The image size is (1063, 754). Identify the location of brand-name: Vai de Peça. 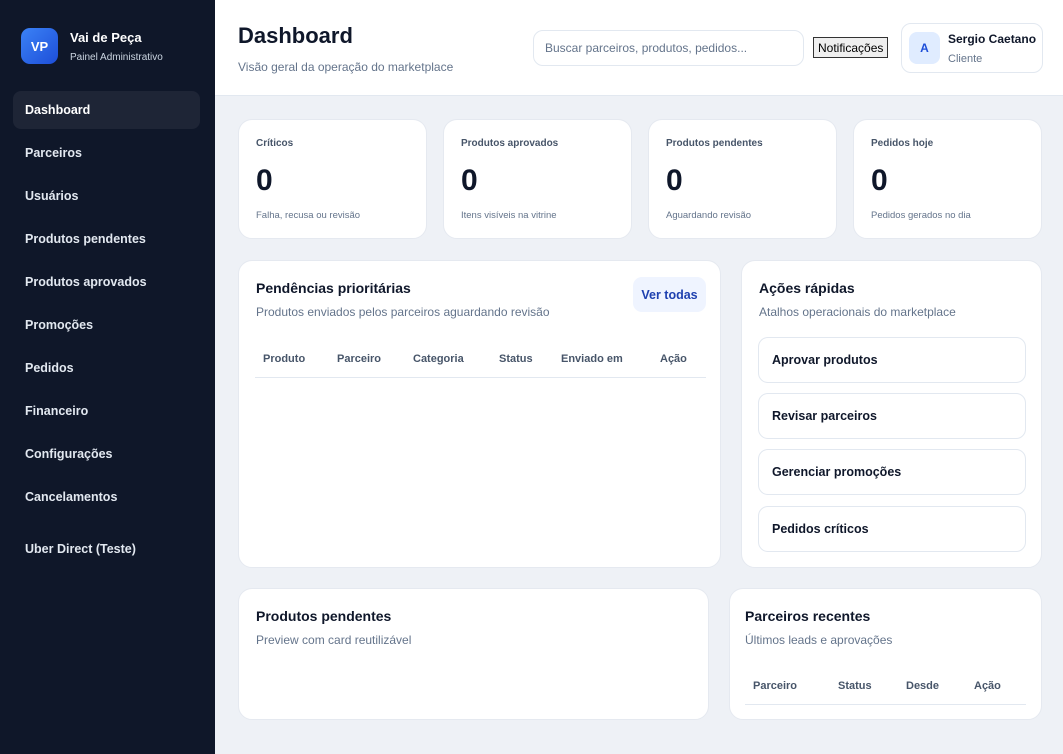
(106, 37).